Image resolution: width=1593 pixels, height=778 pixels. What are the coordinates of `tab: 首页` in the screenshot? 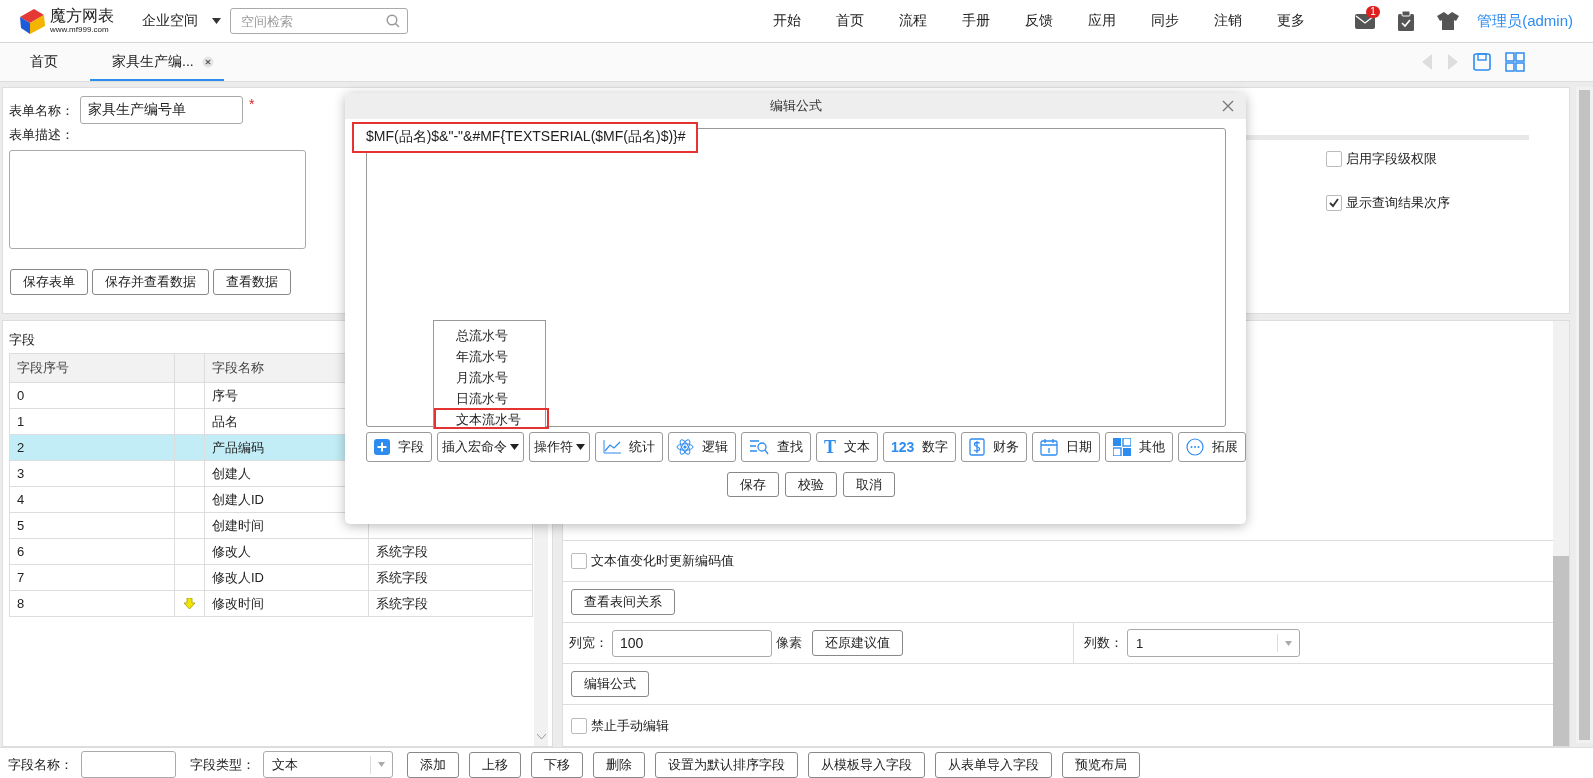 It's located at (44, 62).